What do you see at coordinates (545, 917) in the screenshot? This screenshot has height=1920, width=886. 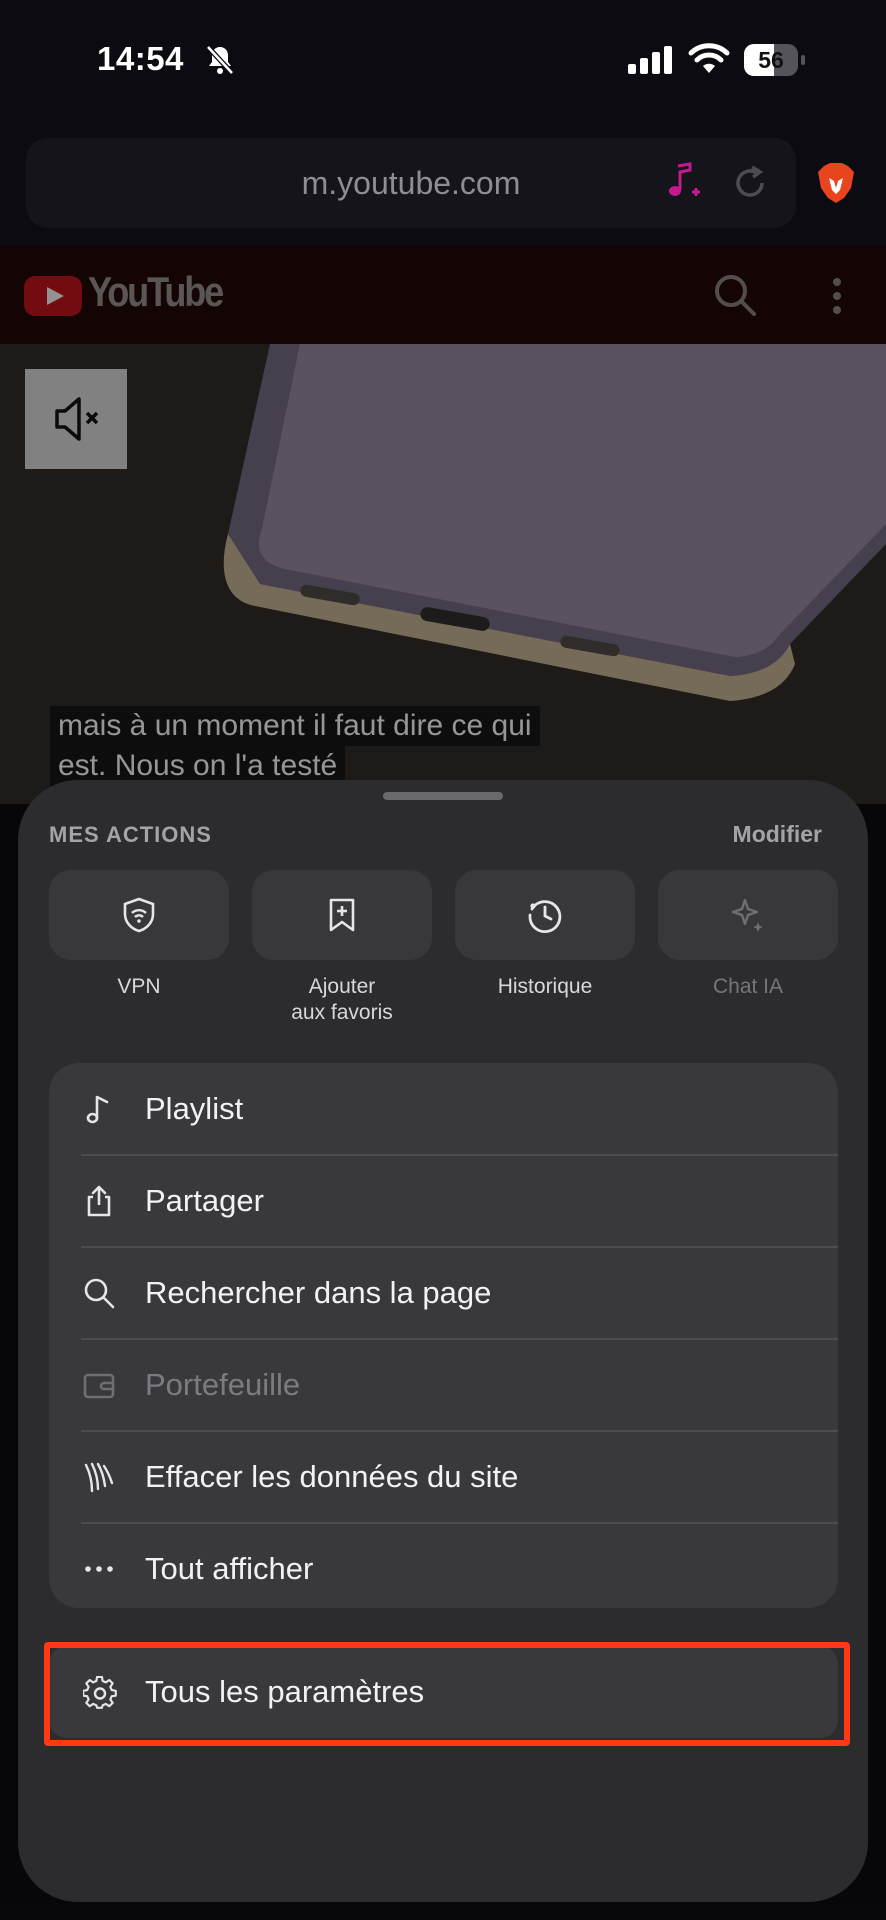 I see `history-icon` at bounding box center [545, 917].